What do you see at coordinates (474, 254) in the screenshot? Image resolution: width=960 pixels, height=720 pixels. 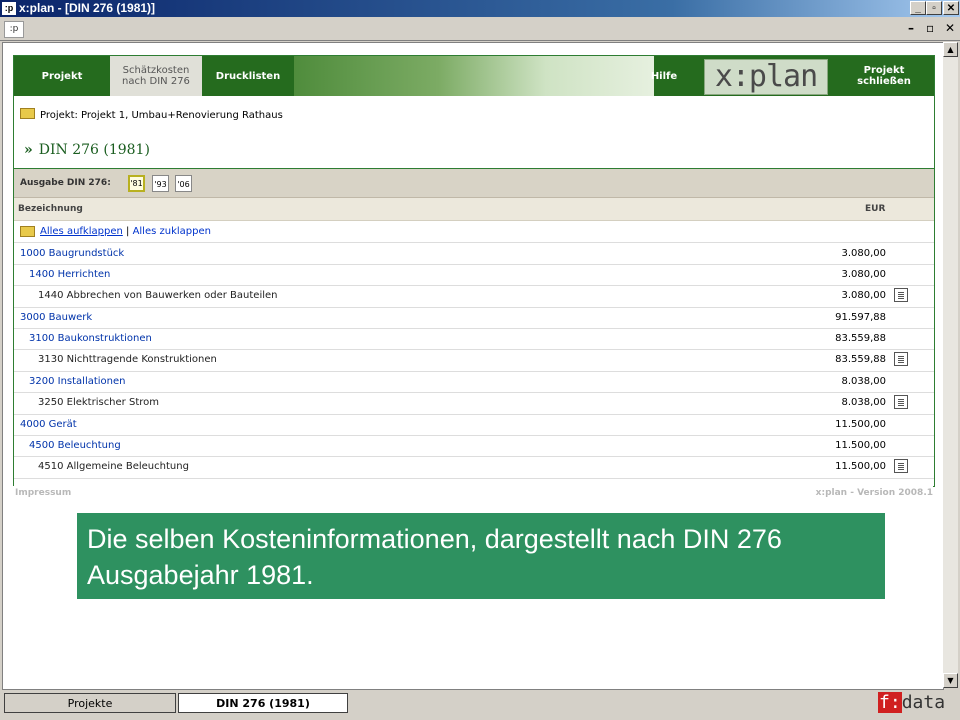 I see `table-row: 1000 Baugrundstück 3.080,00` at bounding box center [474, 254].